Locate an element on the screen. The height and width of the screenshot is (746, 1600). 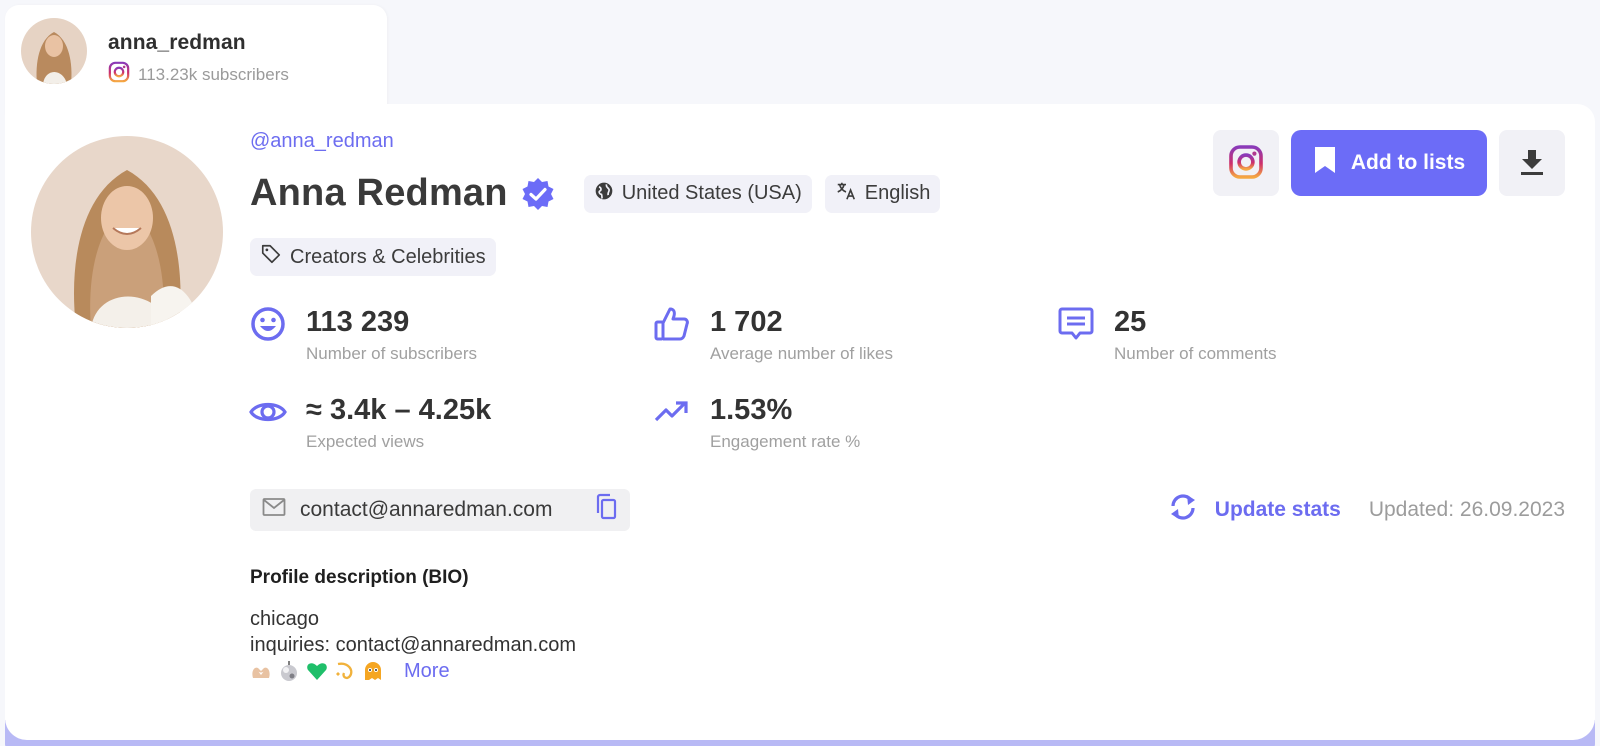
tag-icon is located at coordinates (271, 257).